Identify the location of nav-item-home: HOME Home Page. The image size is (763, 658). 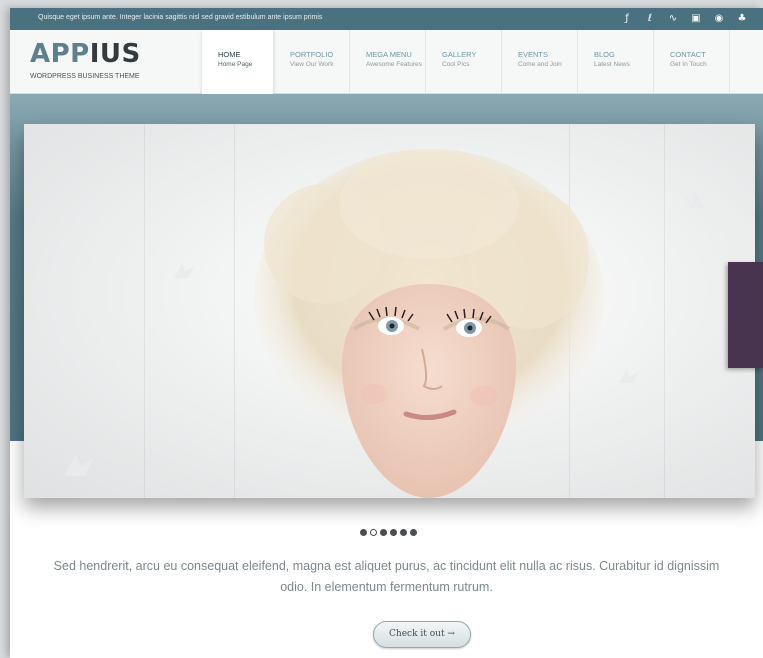
(238, 63).